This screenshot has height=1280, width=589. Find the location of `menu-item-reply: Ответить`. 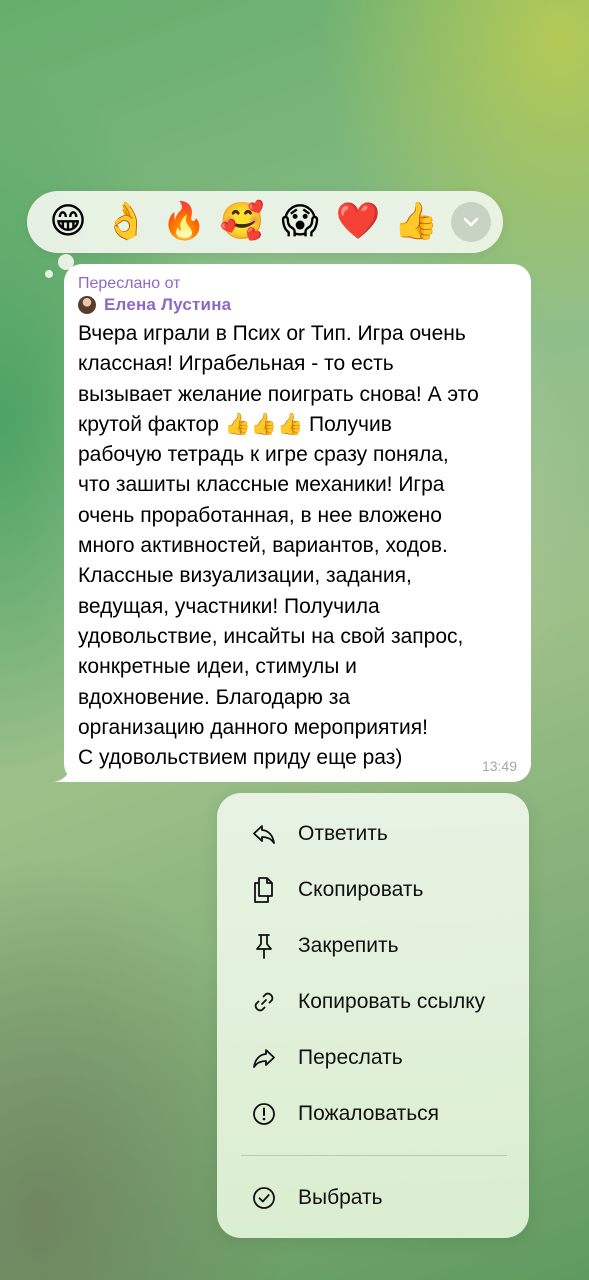

menu-item-reply: Ответить is located at coordinates (373, 834).